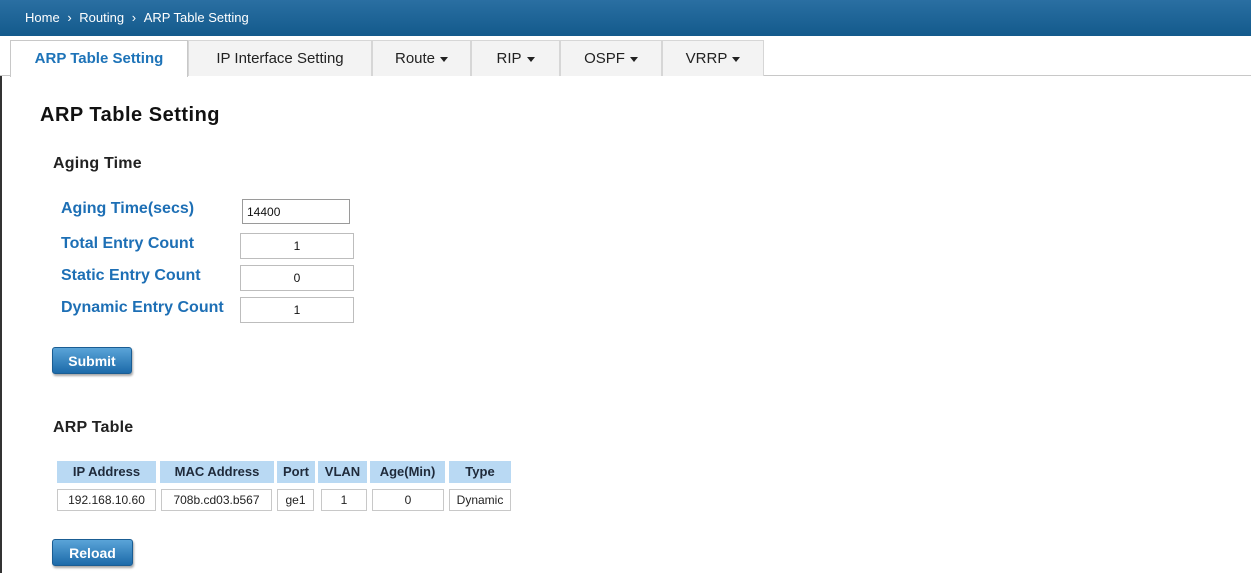  I want to click on vlan-cell: 1, so click(344, 500).